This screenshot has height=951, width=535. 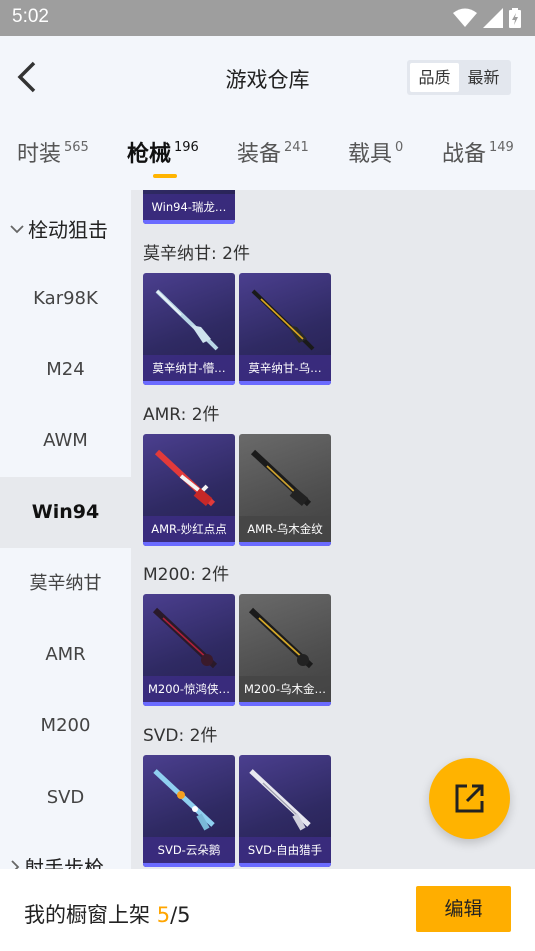 I want to click on section-title: M200: 2件, so click(x=186, y=575).